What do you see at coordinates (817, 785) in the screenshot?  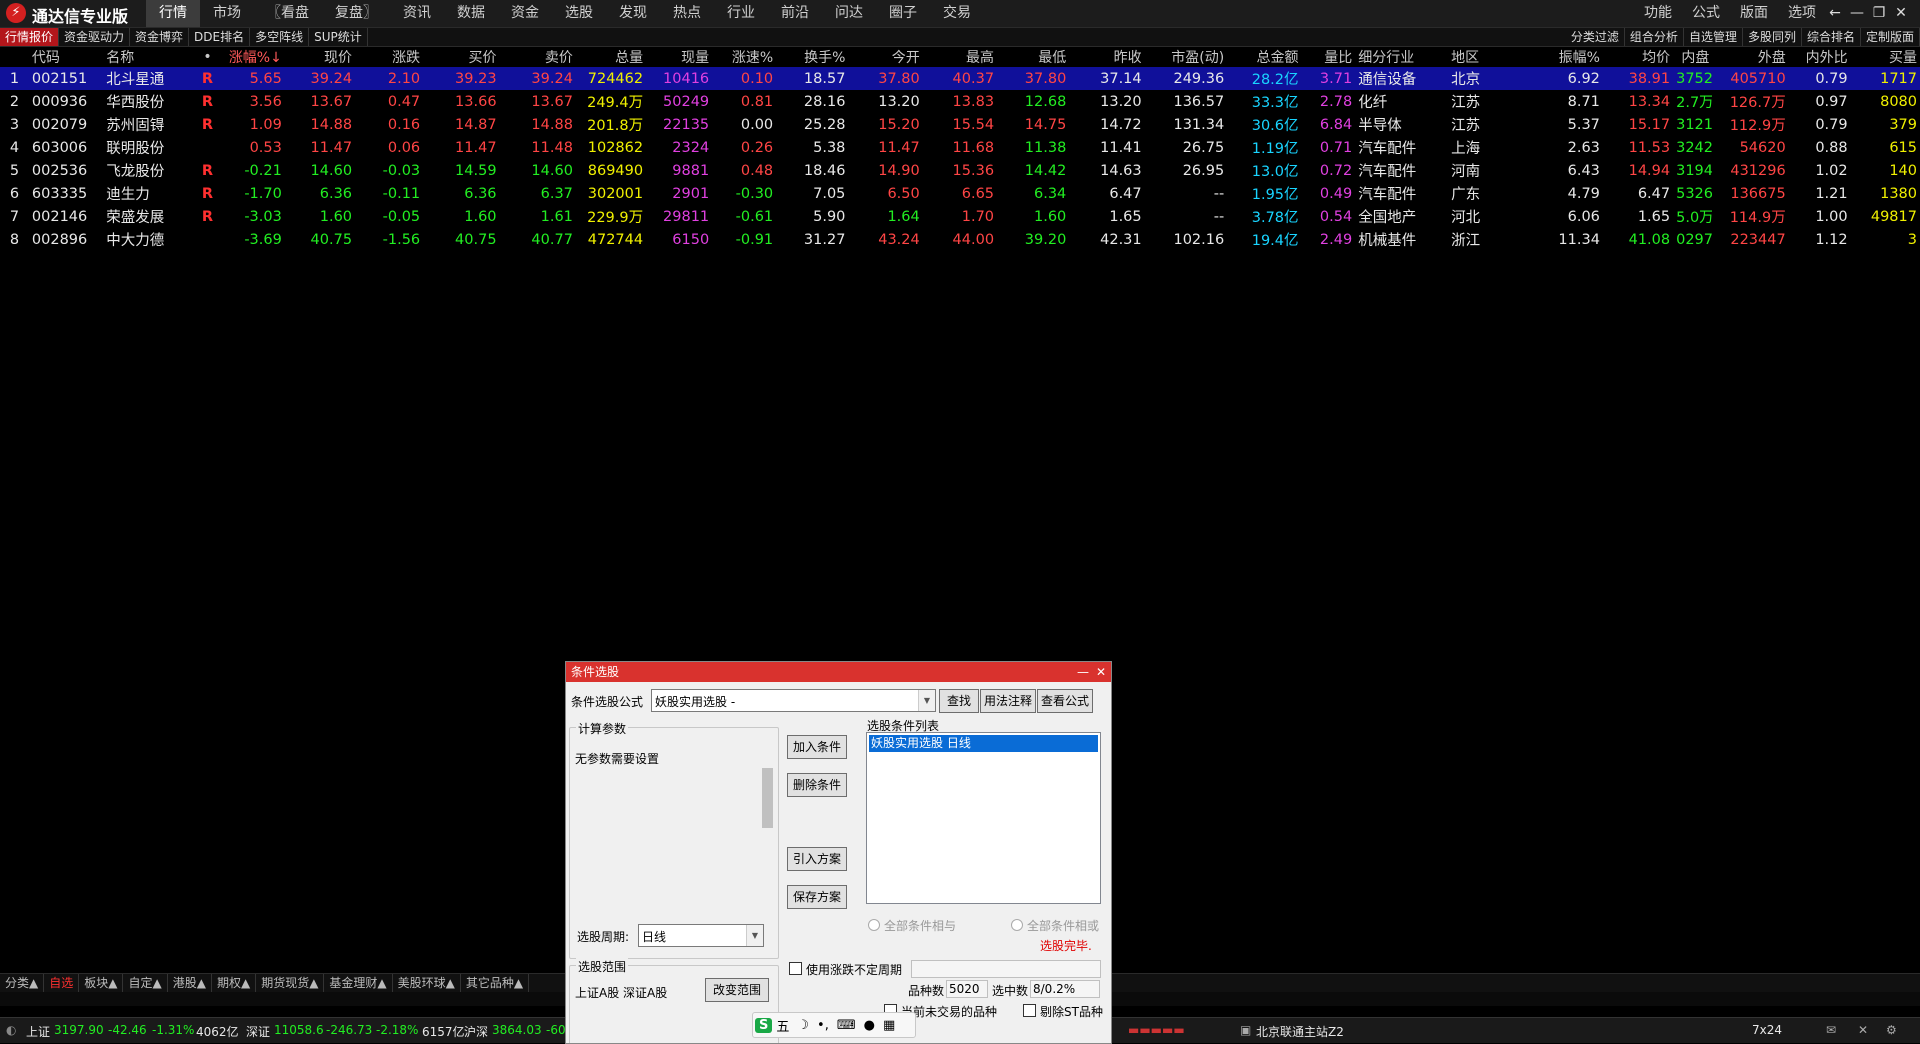 I see `delete-condition-button: 删除条件` at bounding box center [817, 785].